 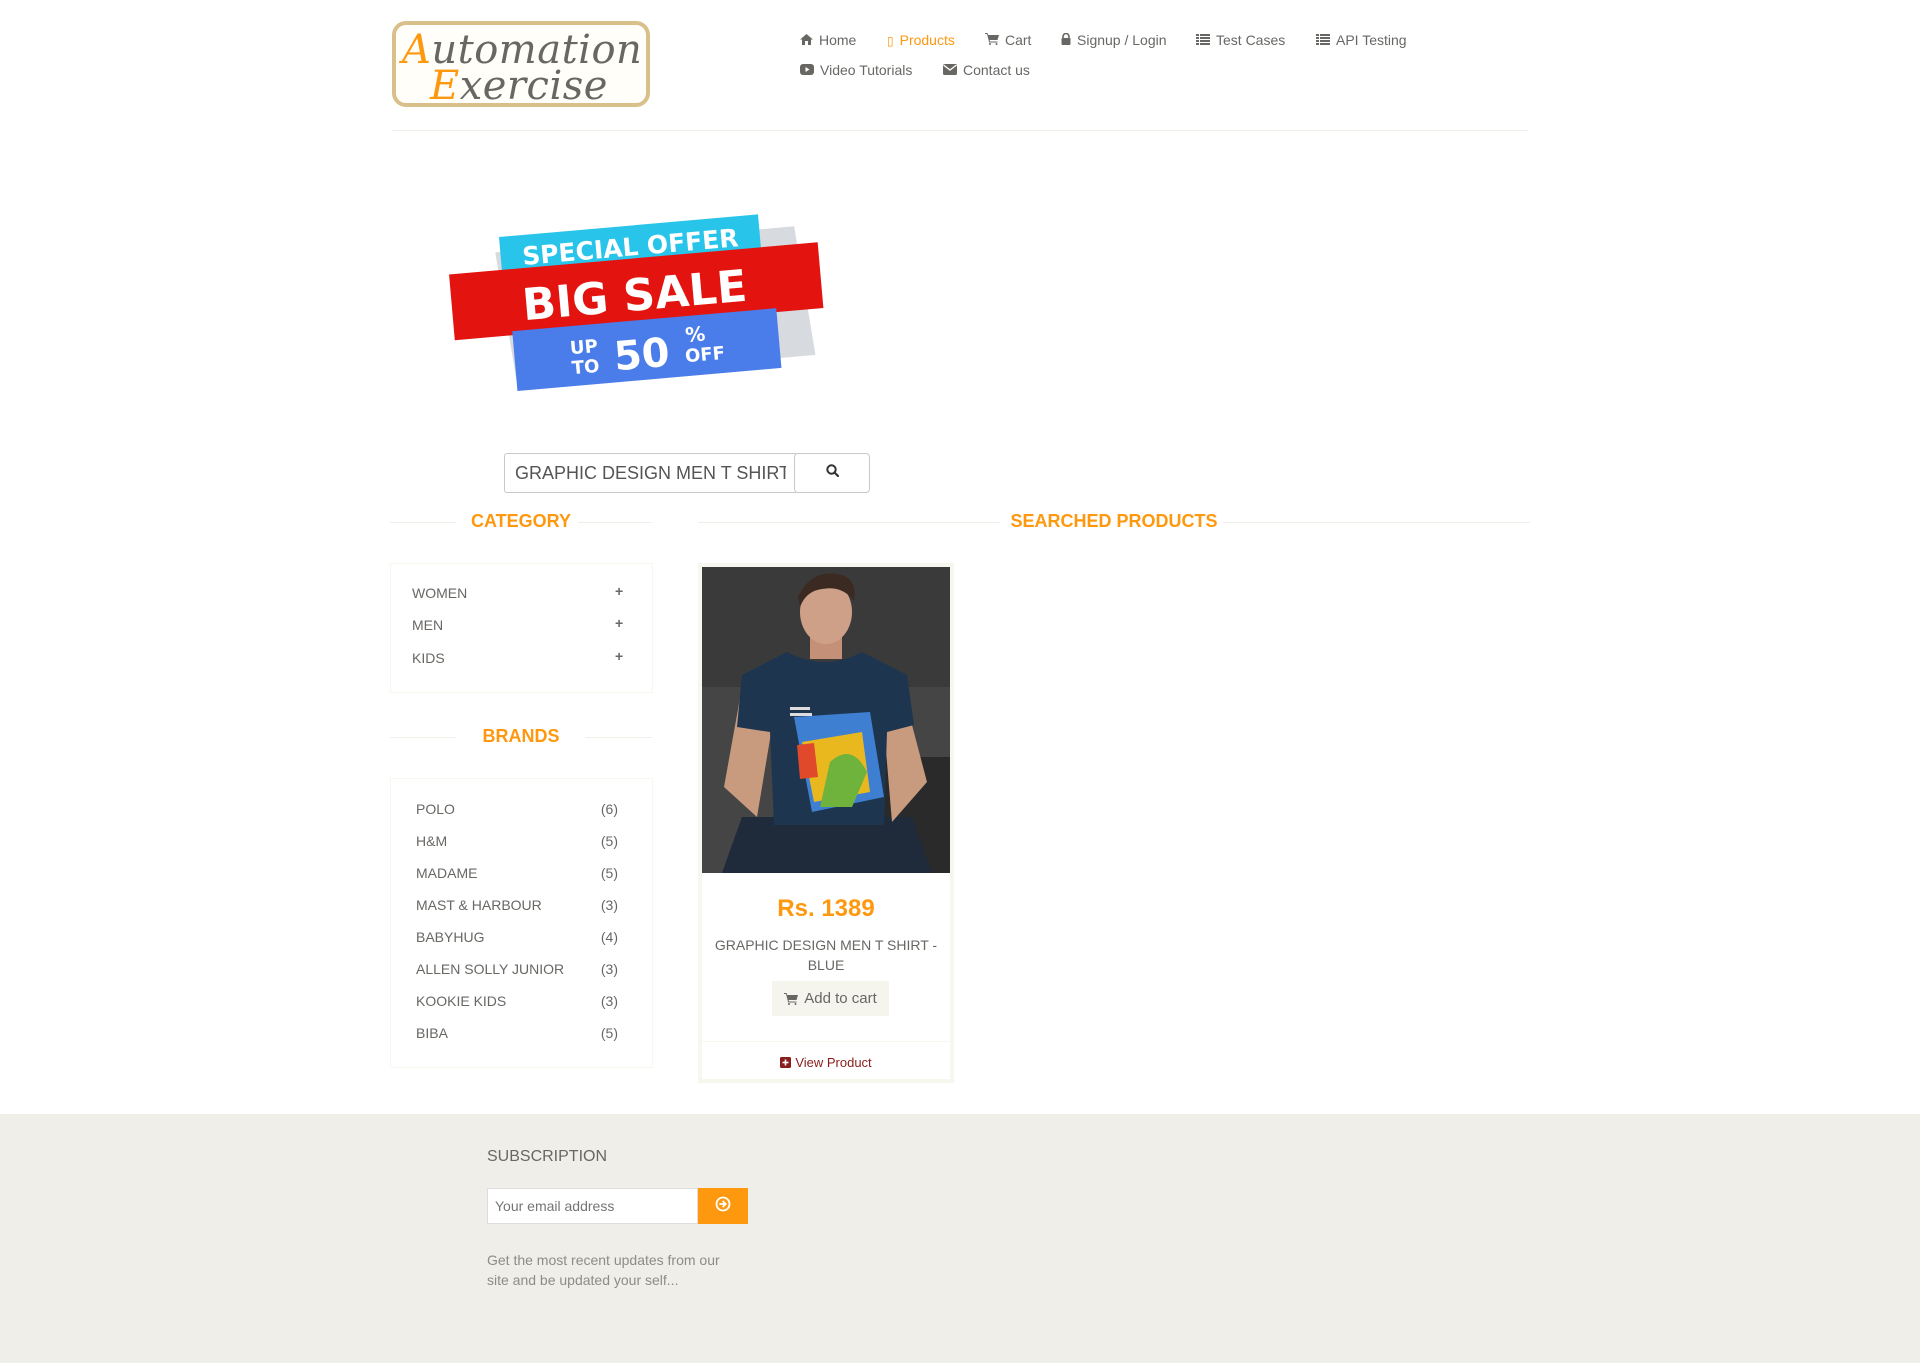 I want to click on nav-products-label: Products, so click(x=927, y=40).